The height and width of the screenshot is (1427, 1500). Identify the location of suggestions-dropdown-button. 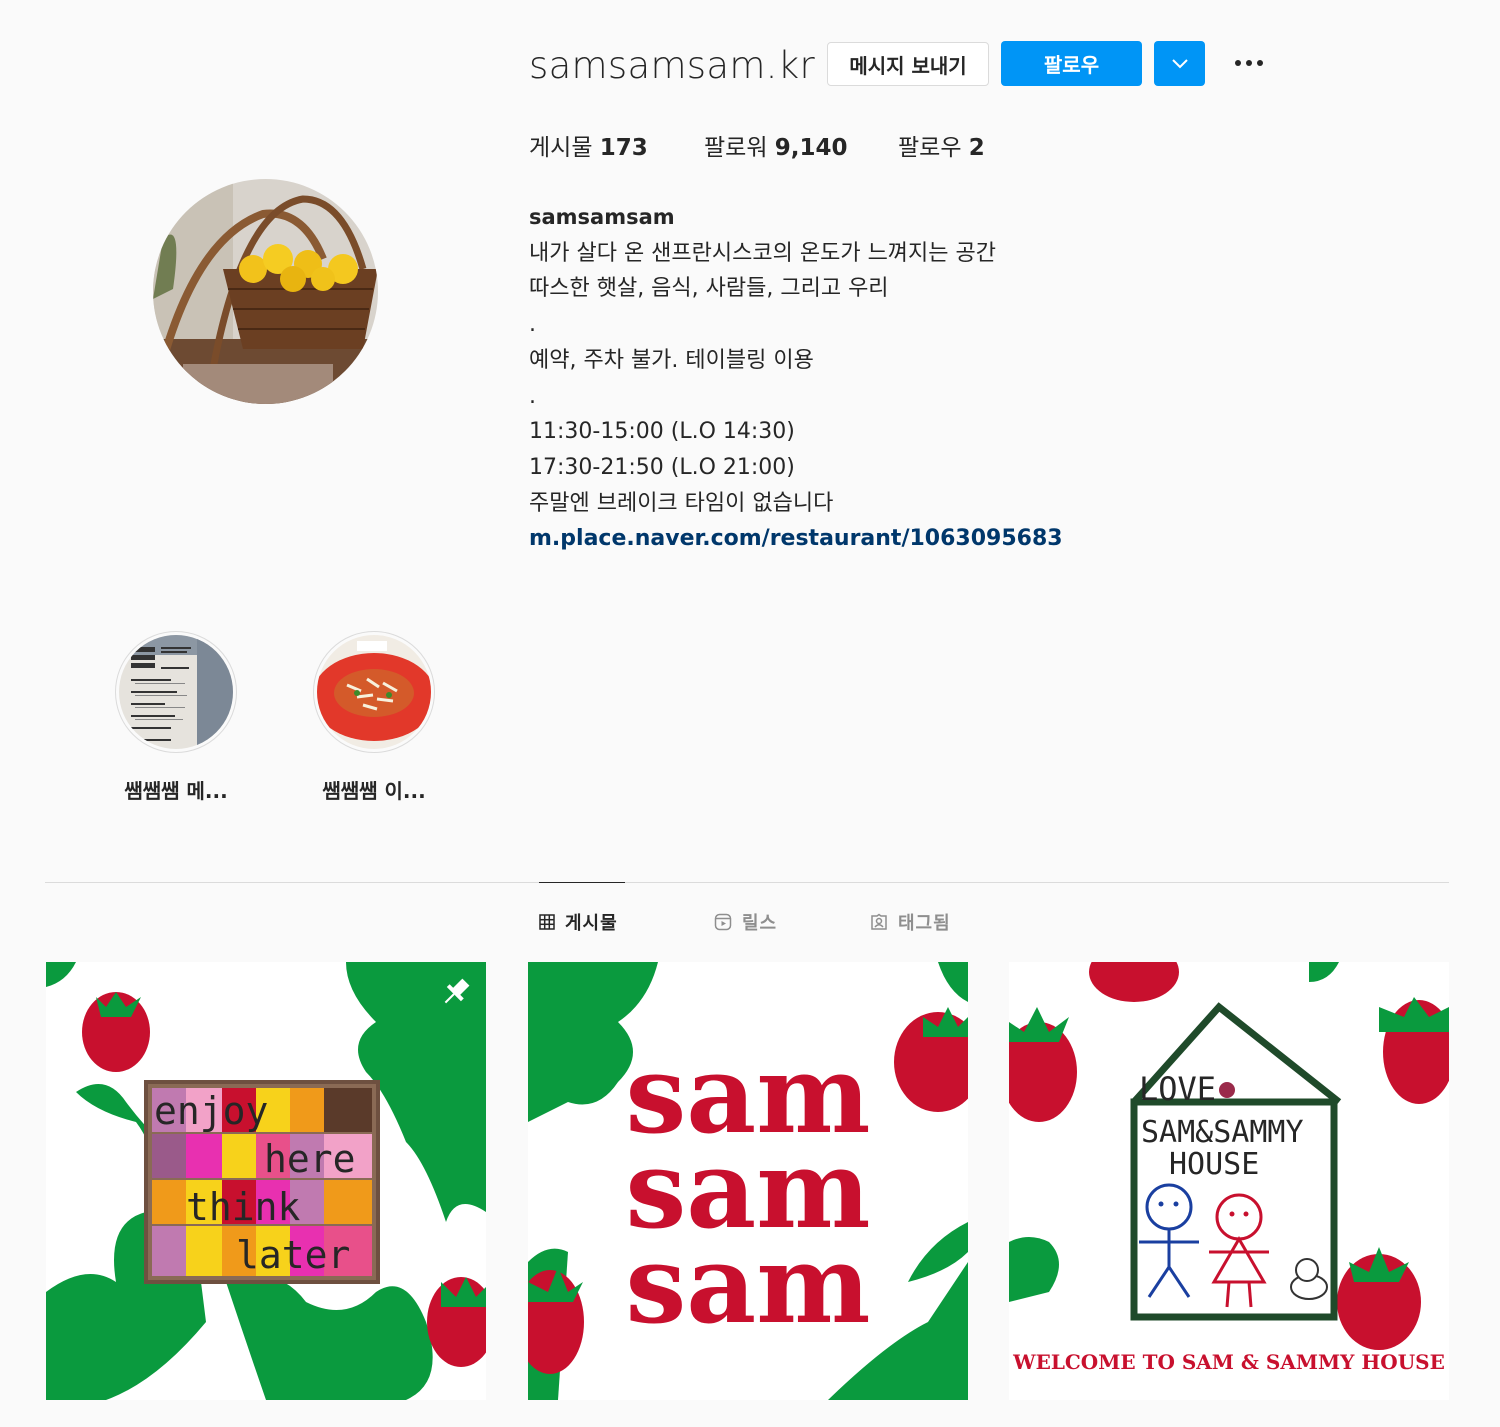
(1179, 63).